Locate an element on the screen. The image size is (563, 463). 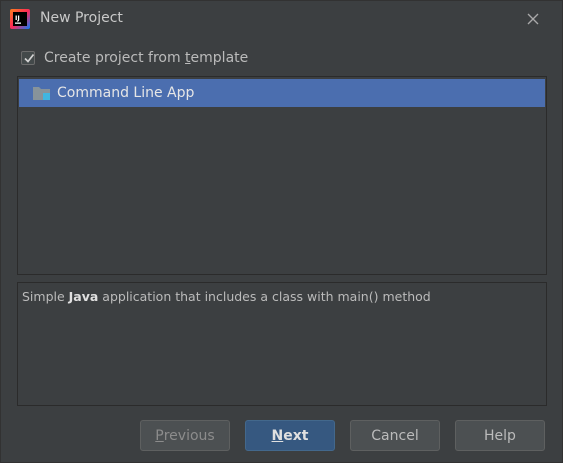
create-from-template-checkbox: Create project from template is located at coordinates (134, 58).